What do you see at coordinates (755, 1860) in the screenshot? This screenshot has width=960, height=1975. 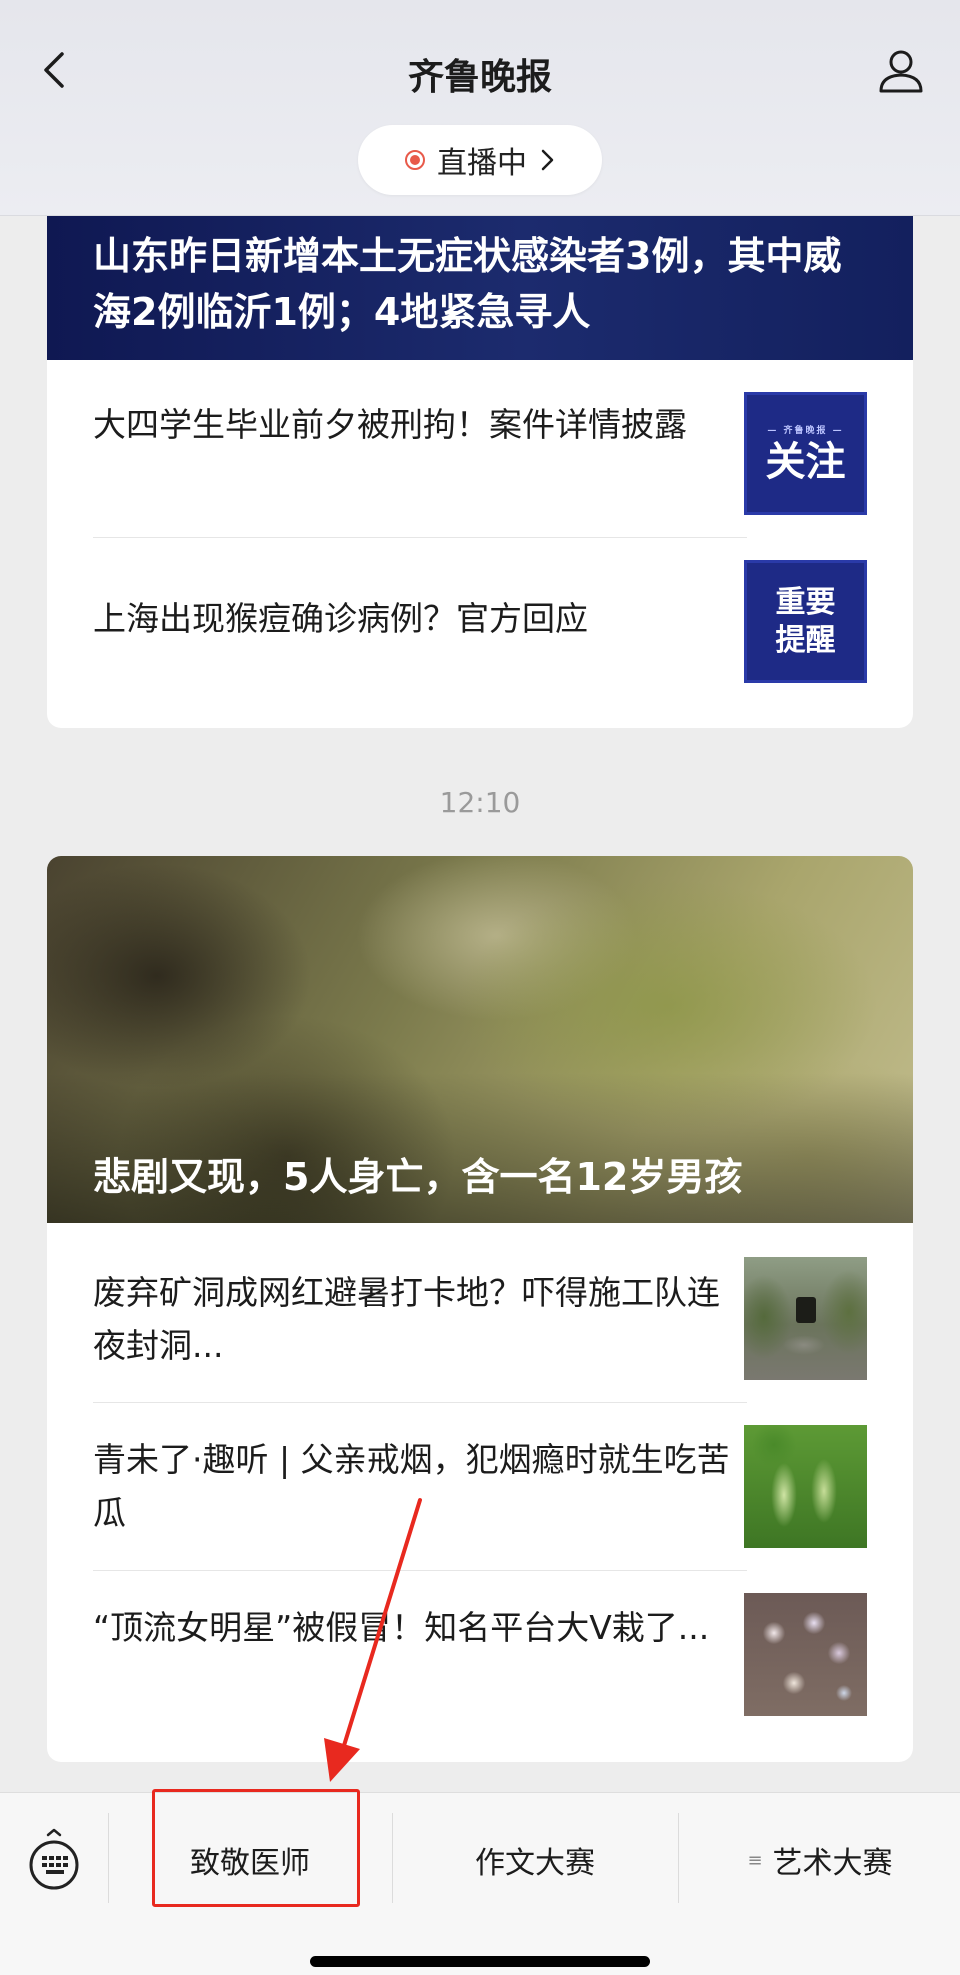 I see `submenu-icon: ≡` at bounding box center [755, 1860].